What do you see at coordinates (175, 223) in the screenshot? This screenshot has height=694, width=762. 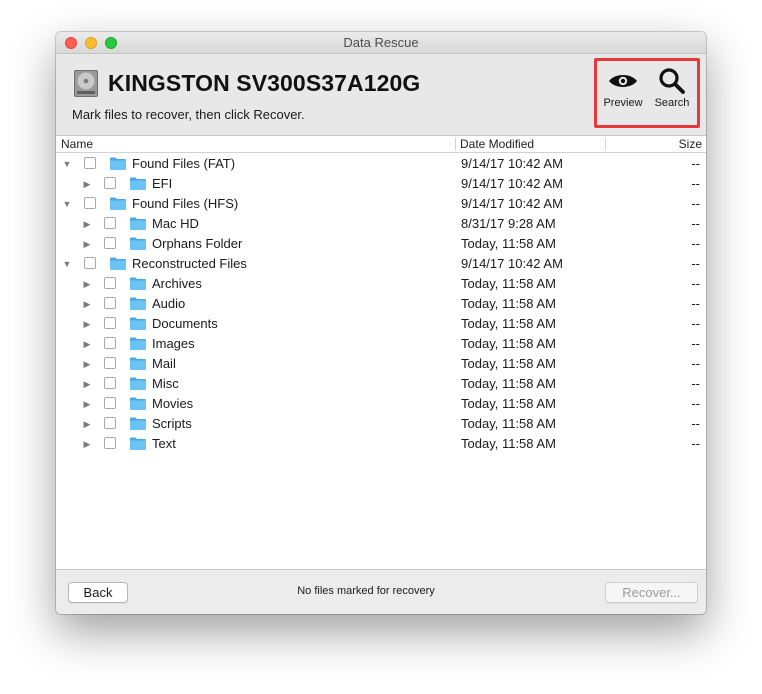 I see `file-name: Mac HD` at bounding box center [175, 223].